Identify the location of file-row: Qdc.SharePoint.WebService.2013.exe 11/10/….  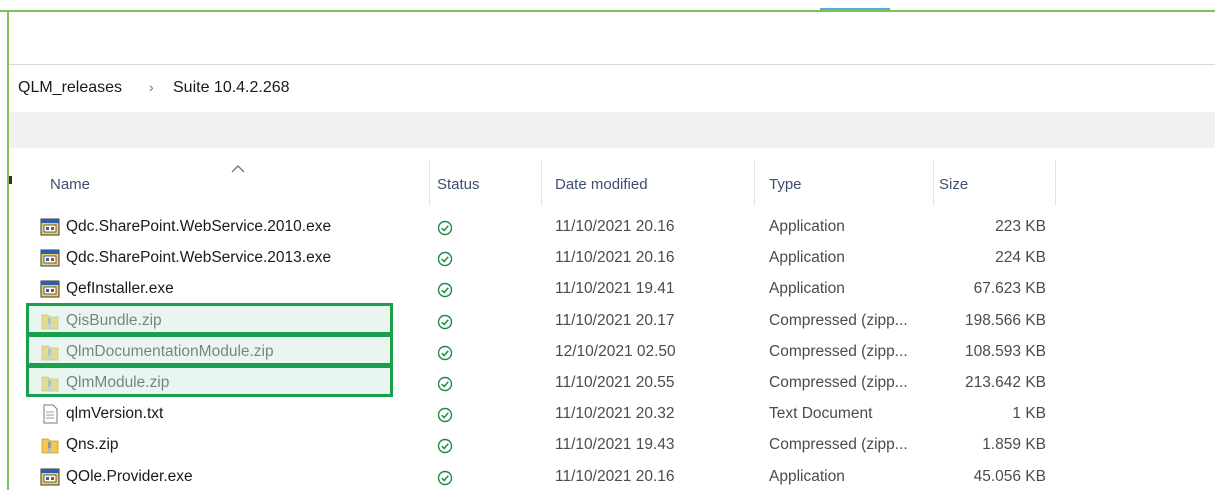
(612, 258).